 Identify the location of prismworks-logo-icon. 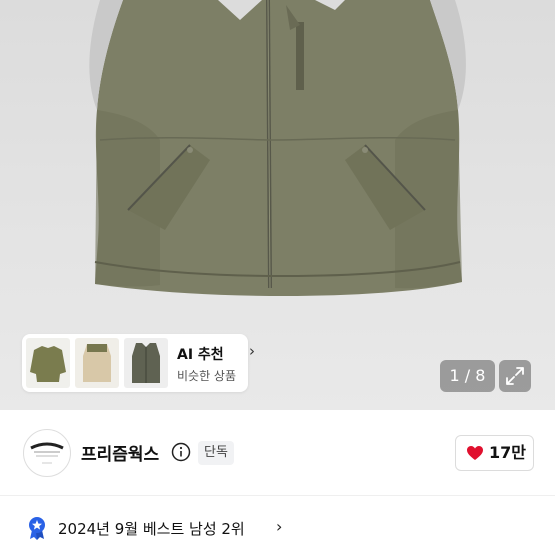
(47, 453).